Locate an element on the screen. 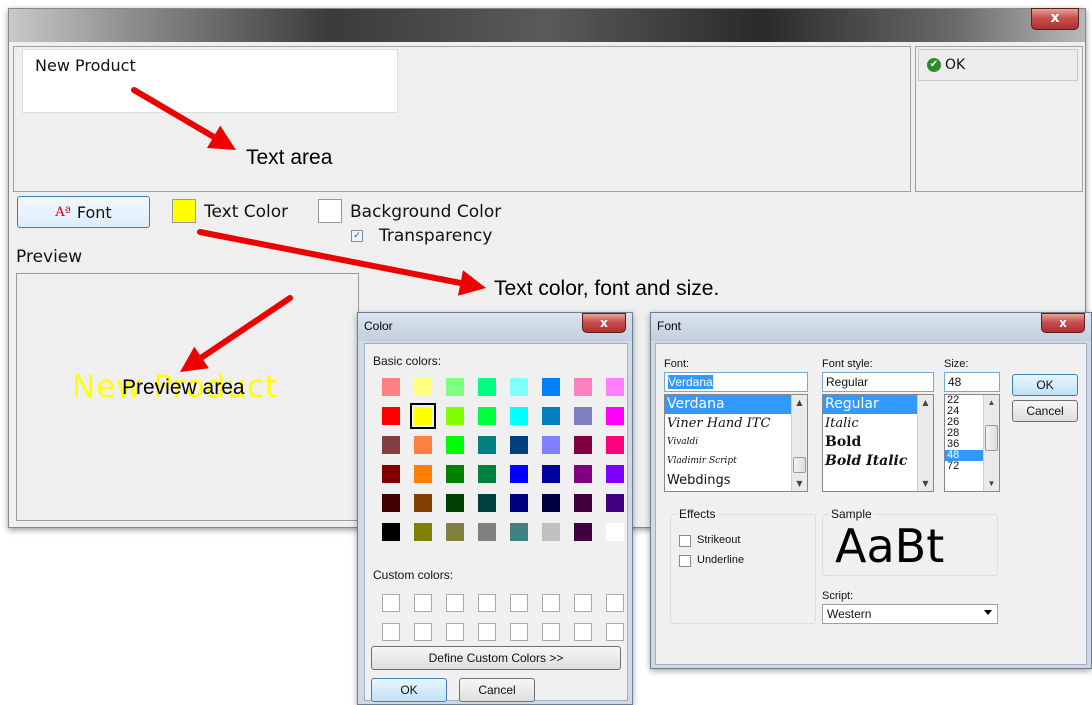 The width and height of the screenshot is (1092, 705). annotation-arrows is located at coordinates (308, 229).